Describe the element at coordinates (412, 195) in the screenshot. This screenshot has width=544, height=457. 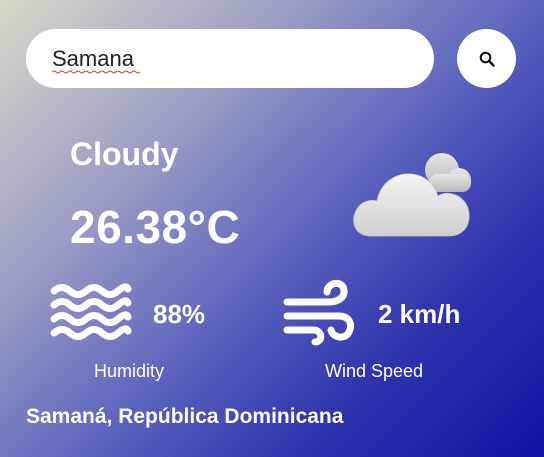
I see `cloud-icon` at that location.